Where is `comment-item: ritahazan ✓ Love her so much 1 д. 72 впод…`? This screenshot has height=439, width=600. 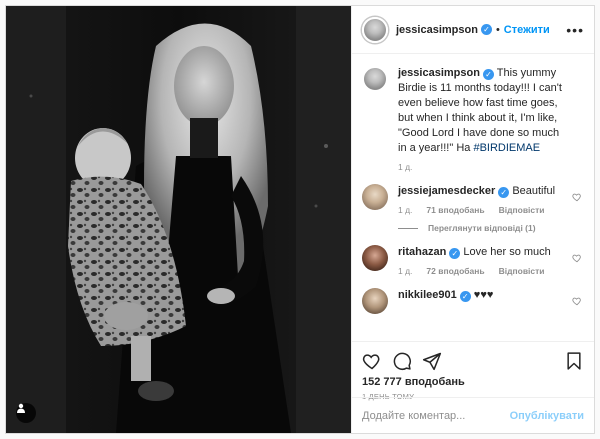 comment-item: ritahazan ✓ Love her so much 1 д. 72 впод… is located at coordinates (473, 260).